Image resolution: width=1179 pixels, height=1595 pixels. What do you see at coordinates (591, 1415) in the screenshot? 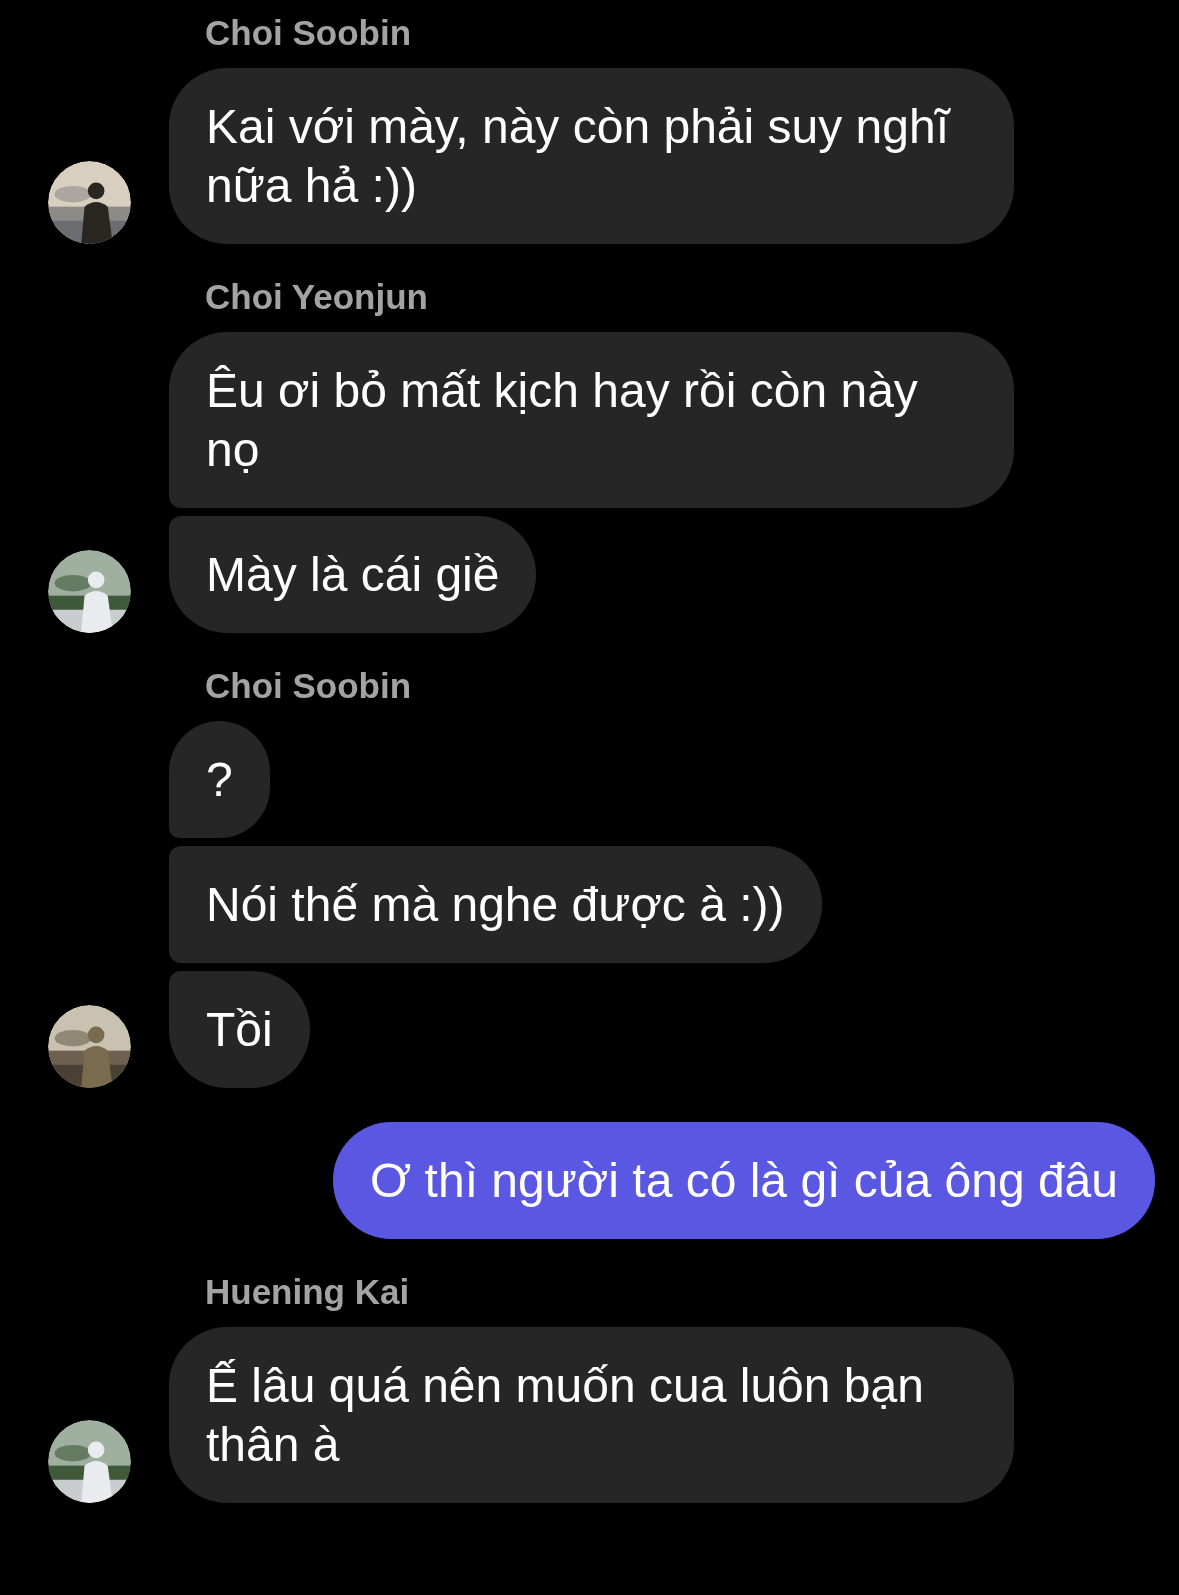
I see `message-bubble: Ế lâu quá nên muốn cua luôn bạn thân à` at bounding box center [591, 1415].